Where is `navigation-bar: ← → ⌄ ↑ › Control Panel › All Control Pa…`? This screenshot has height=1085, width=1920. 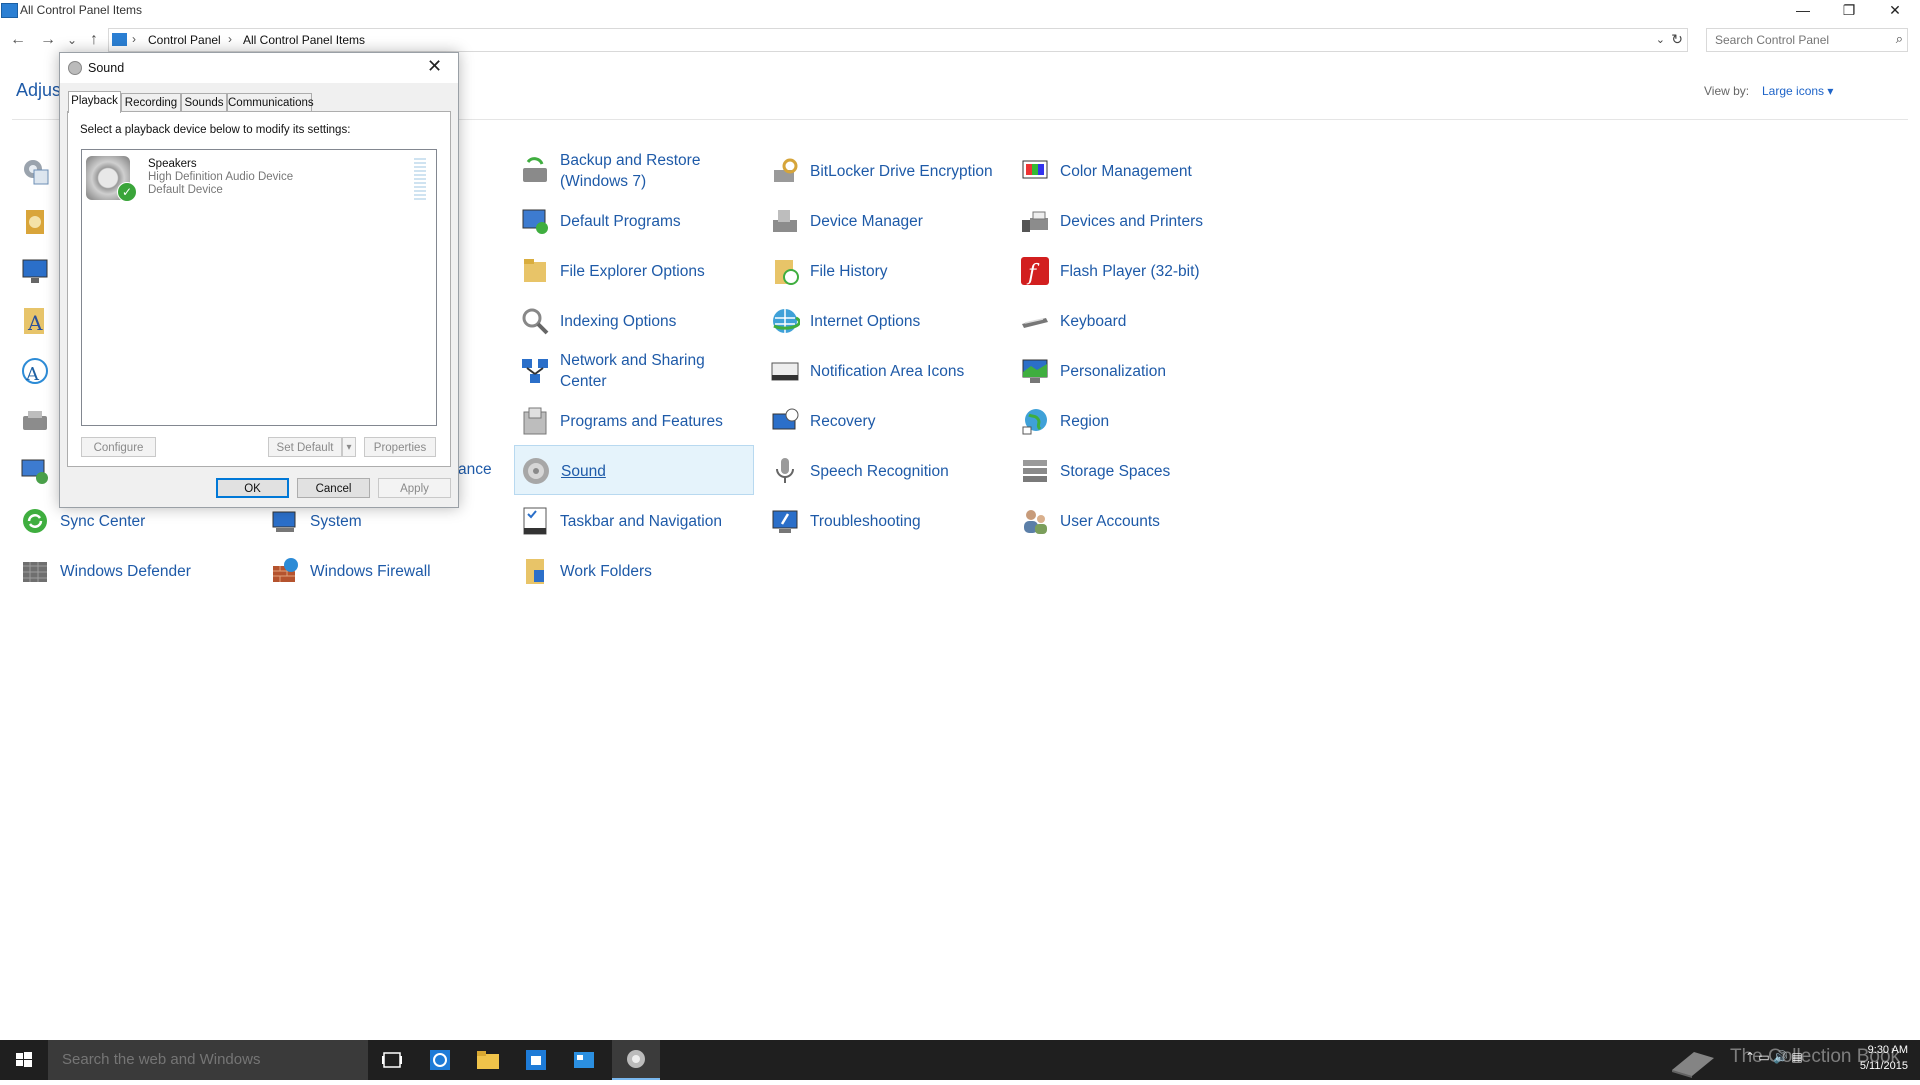 navigation-bar: ← → ⌄ ↑ › Control Panel › All Control Pa… is located at coordinates (960, 40).